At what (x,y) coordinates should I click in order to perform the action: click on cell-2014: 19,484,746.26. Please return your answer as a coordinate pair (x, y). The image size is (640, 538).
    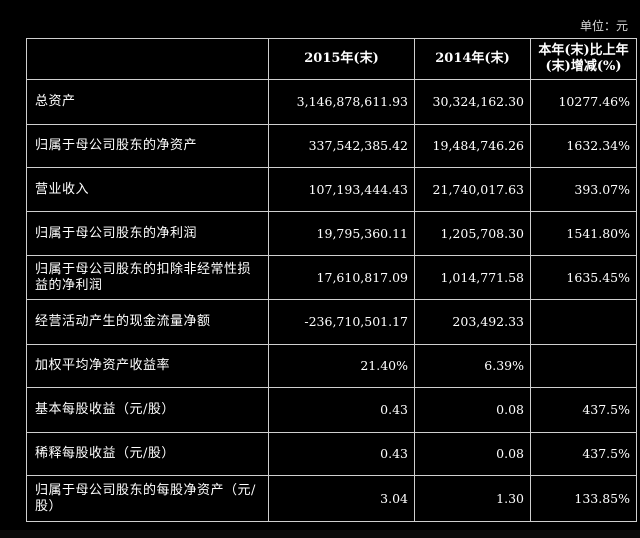
    Looking at the image, I should click on (472, 146).